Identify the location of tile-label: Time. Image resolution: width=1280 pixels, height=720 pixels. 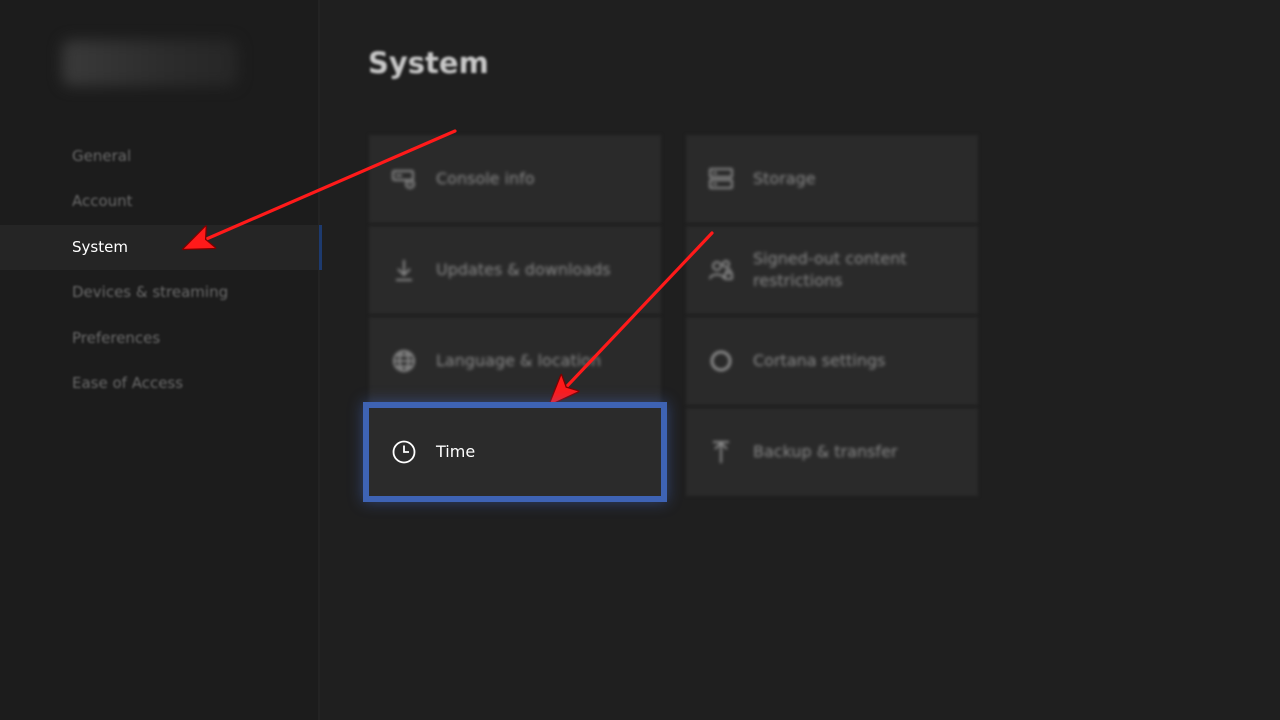
(456, 451).